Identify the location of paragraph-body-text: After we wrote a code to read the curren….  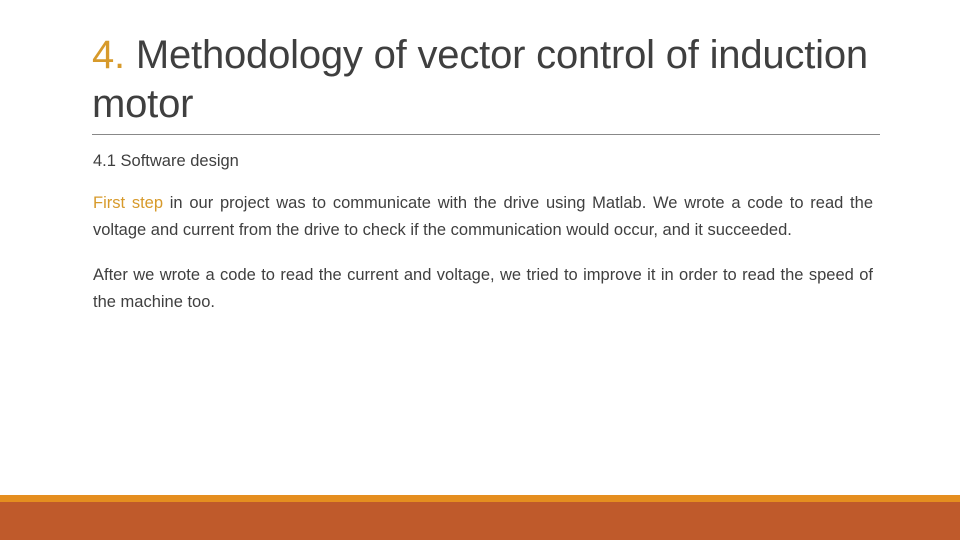
(483, 288).